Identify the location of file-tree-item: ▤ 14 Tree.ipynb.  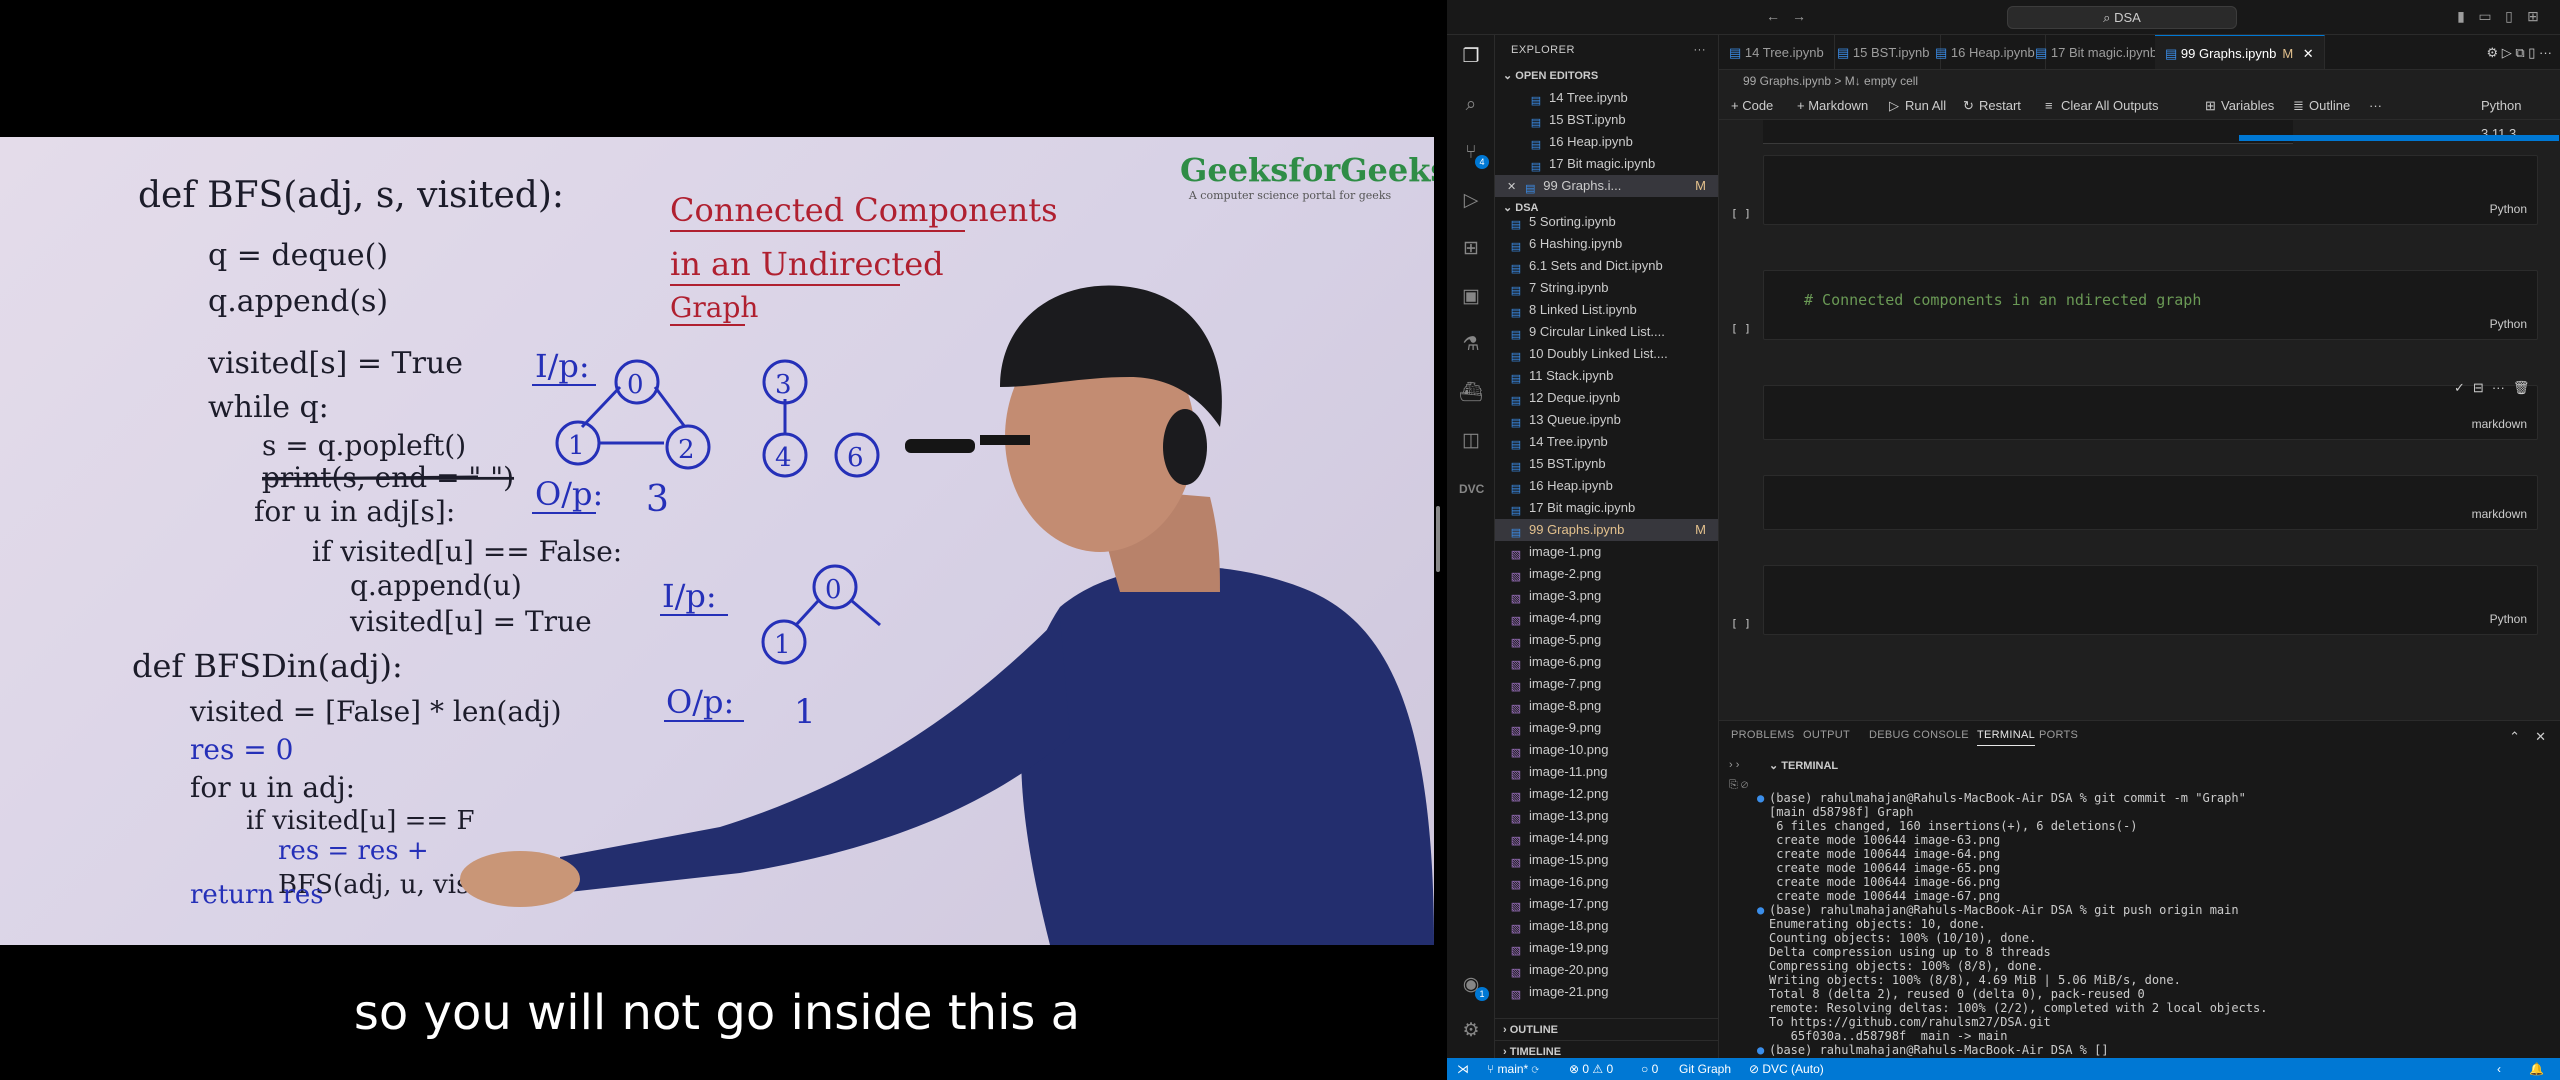
(1606, 442).